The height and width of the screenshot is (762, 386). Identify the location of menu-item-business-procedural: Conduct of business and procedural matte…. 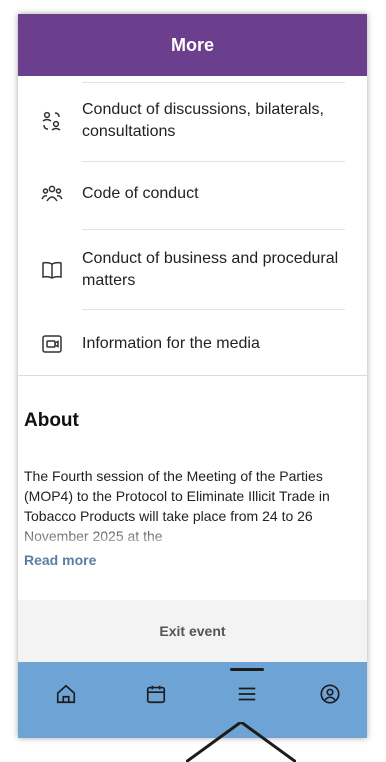
(192, 270).